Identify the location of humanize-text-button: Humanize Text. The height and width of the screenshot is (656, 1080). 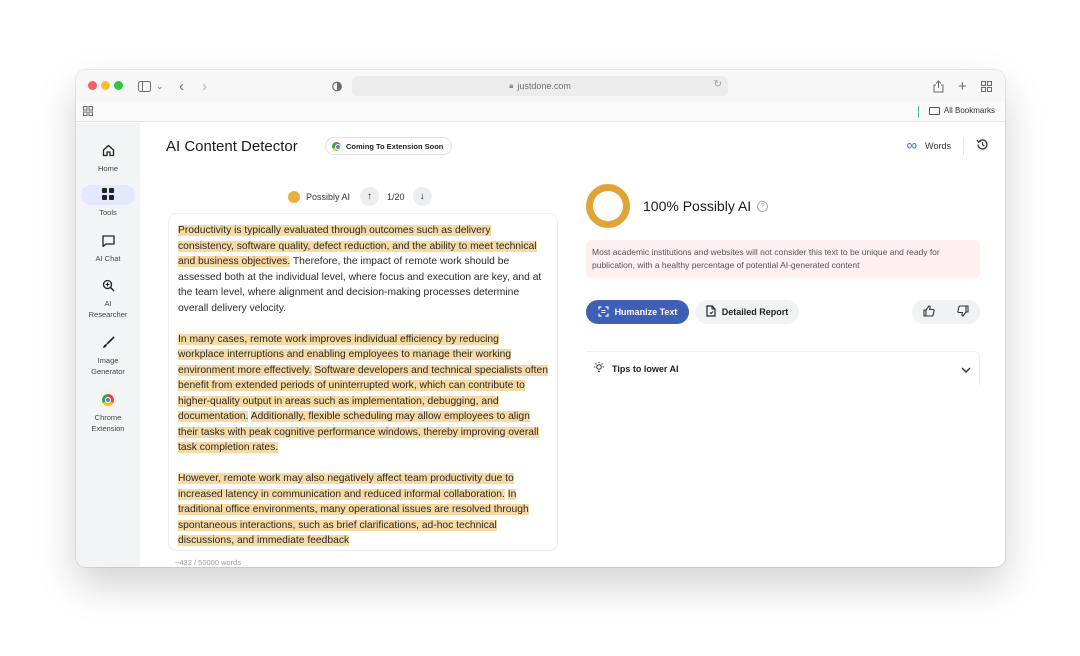
(637, 312).